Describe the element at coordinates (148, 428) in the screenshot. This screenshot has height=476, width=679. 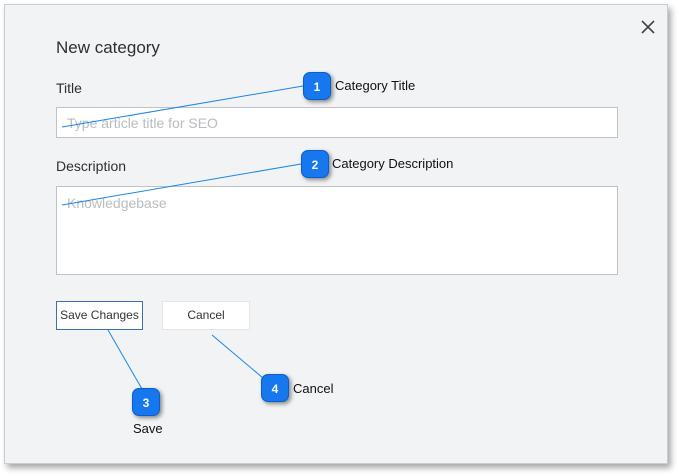
I see `callout-text-3: Save` at that location.